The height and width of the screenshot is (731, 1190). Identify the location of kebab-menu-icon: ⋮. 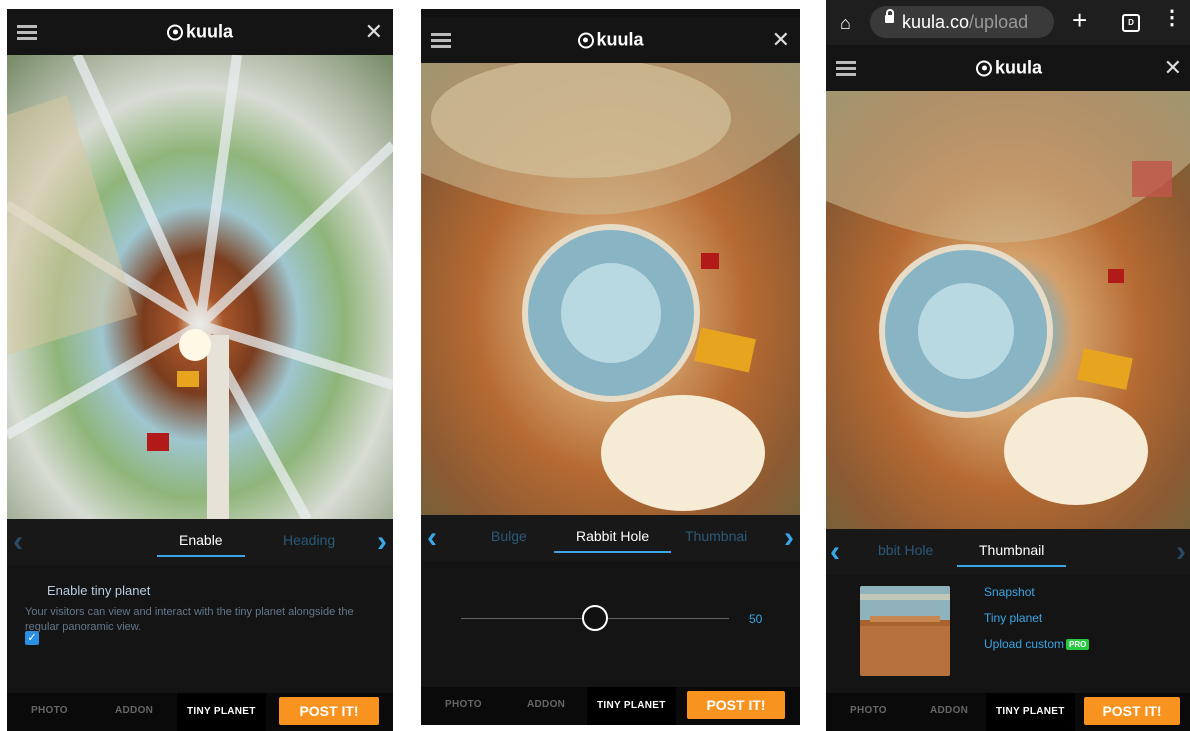
(1172, 18).